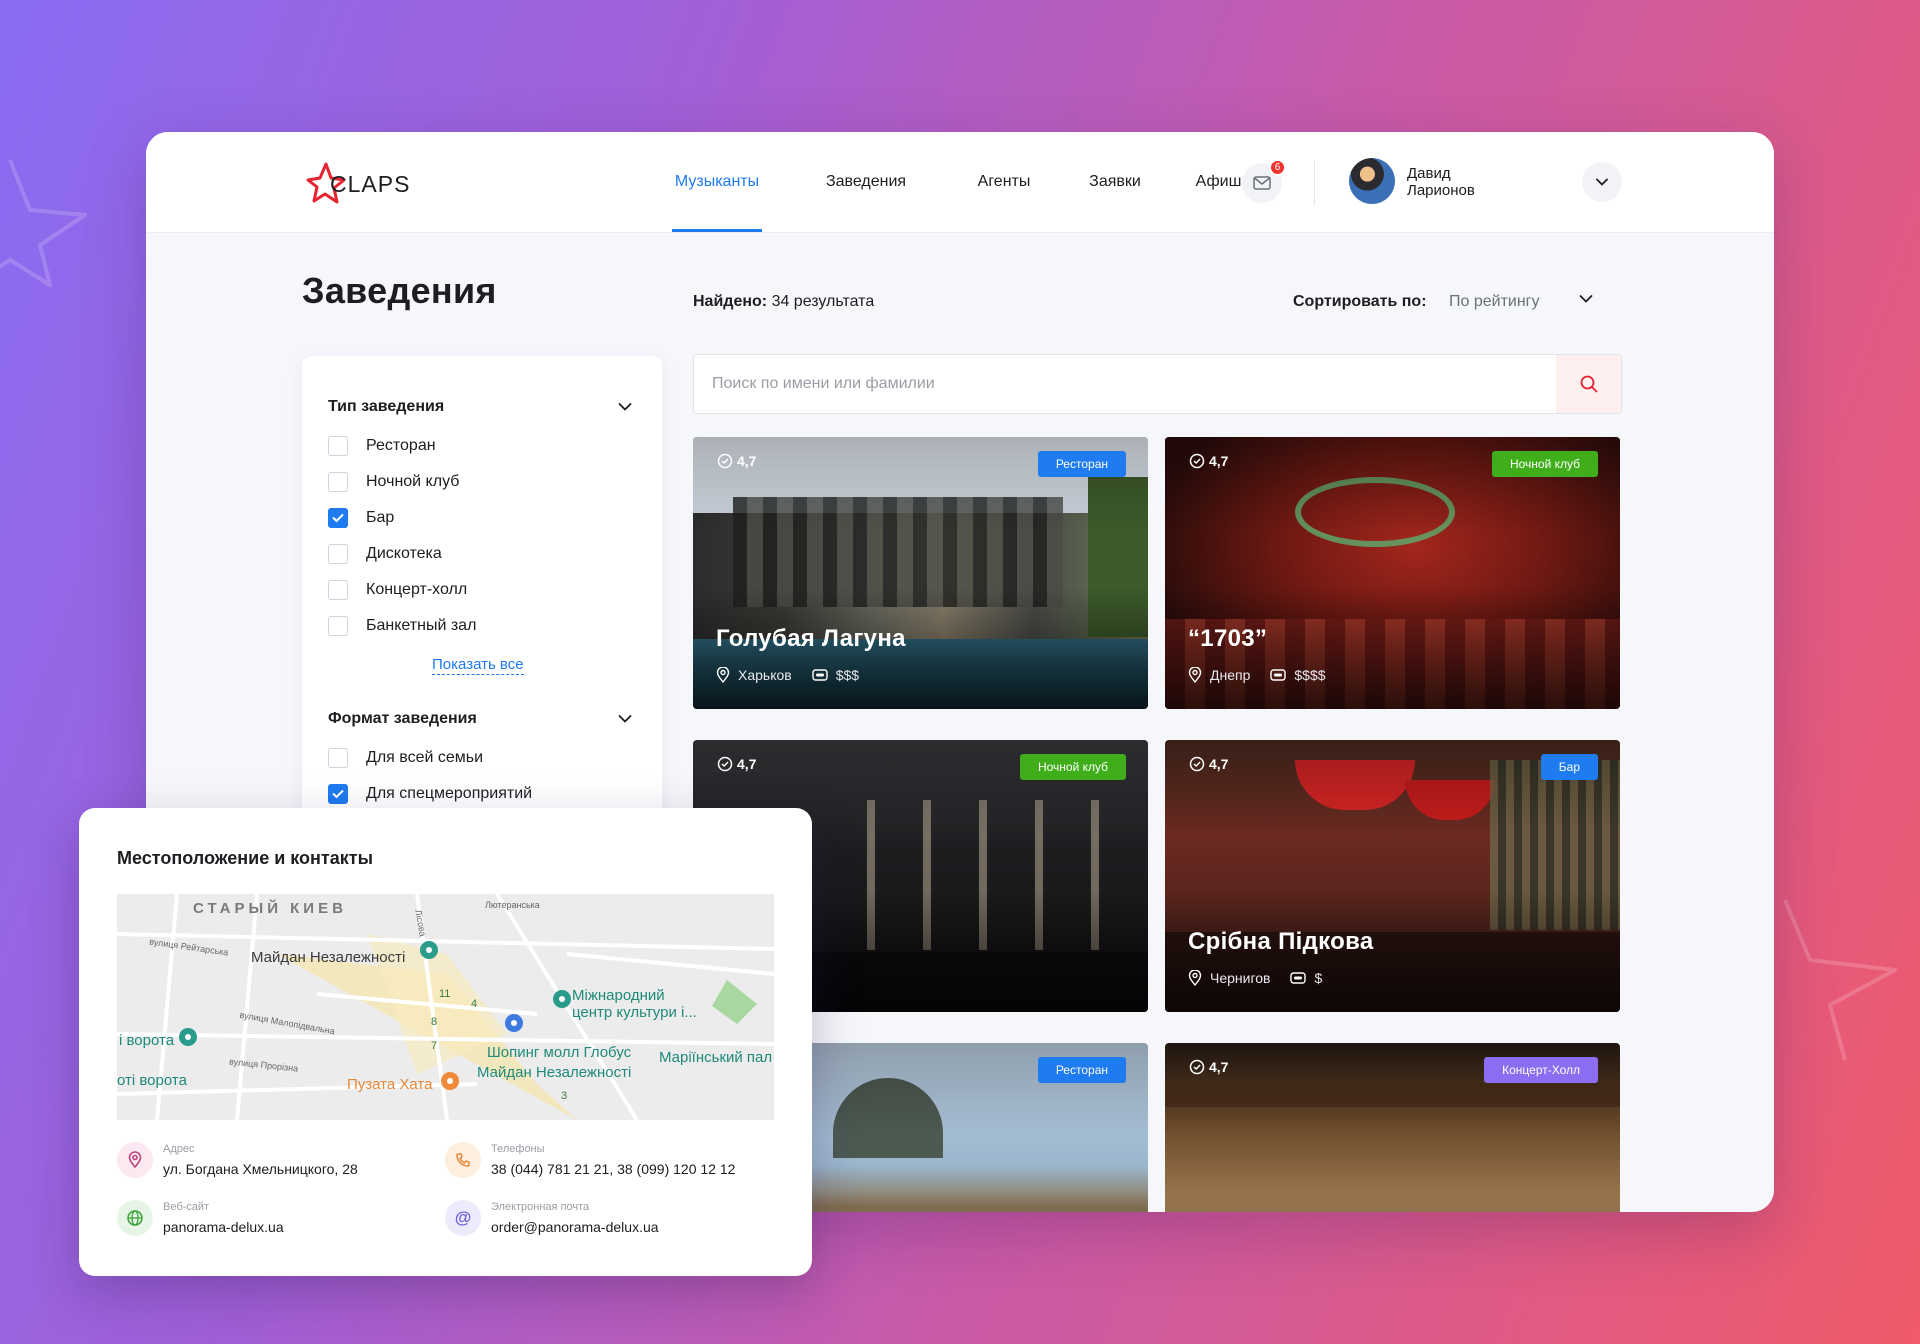 The width and height of the screenshot is (1920, 1344). I want to click on decorative-star-left, so click(43, 223).